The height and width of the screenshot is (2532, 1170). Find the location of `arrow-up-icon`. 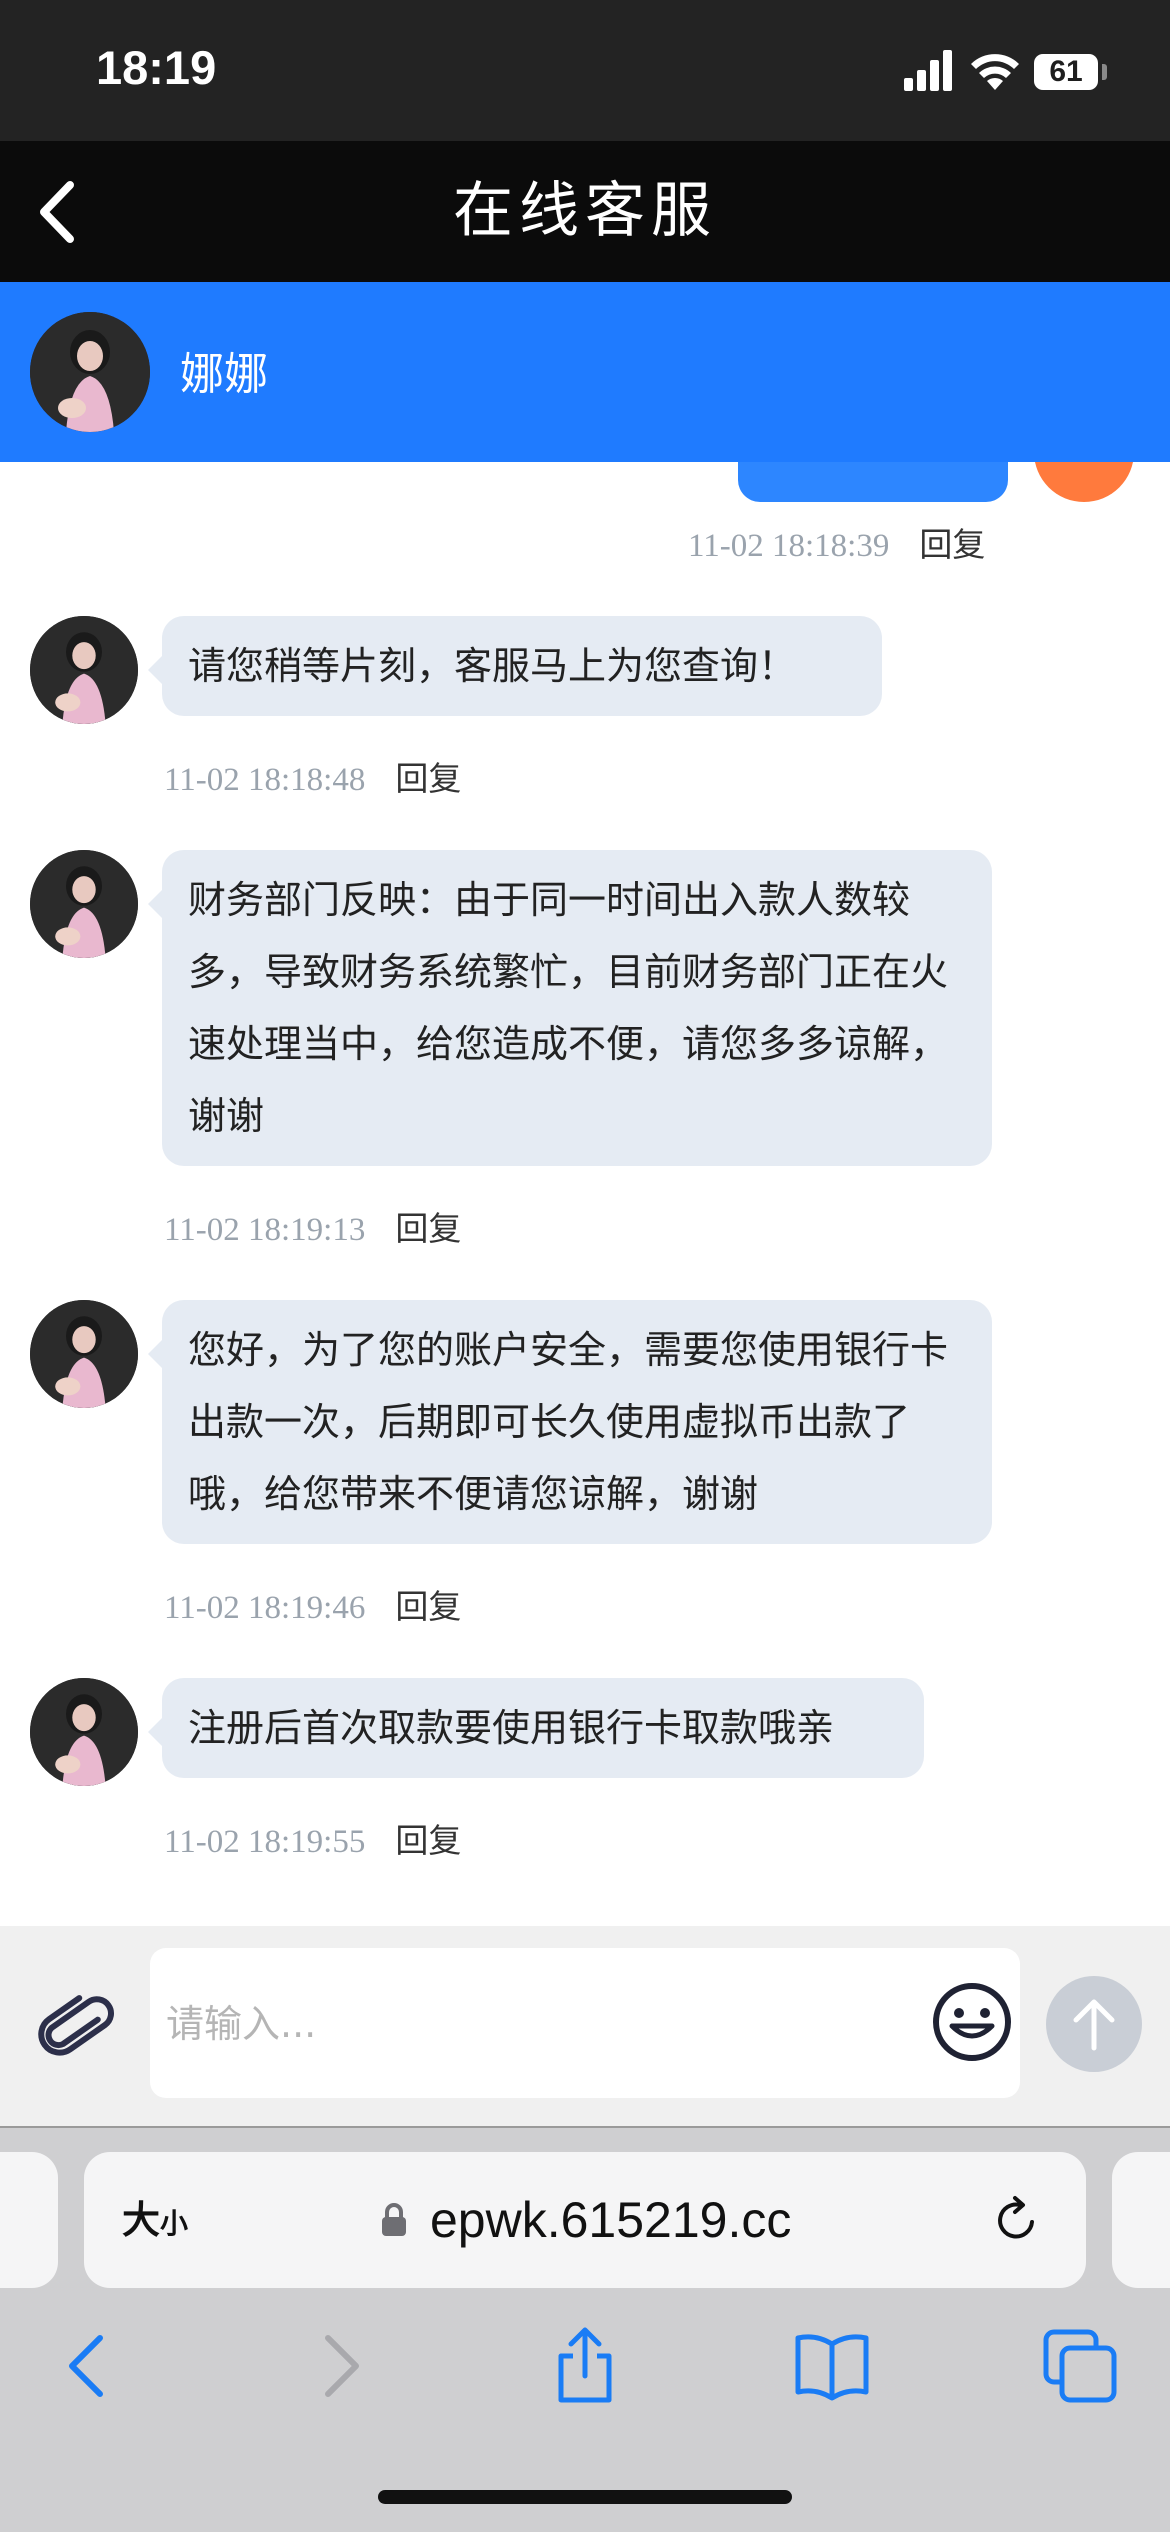

arrow-up-icon is located at coordinates (1094, 2025).